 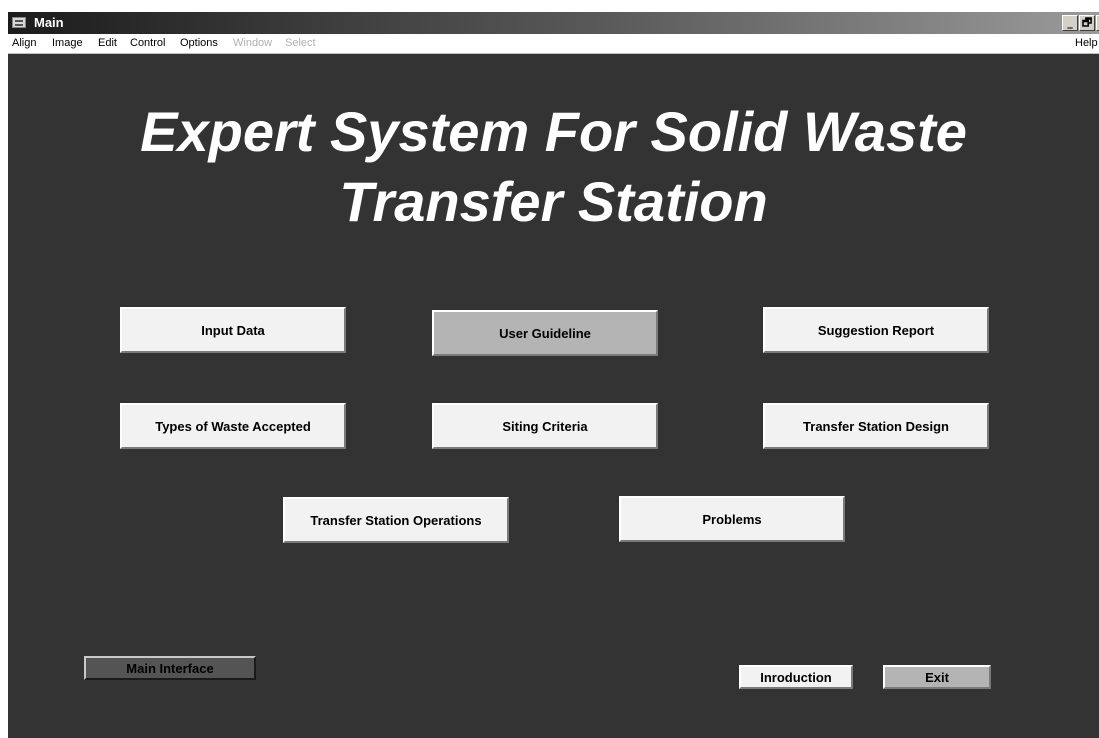 What do you see at coordinates (876, 330) in the screenshot?
I see `suggestion-report-button: Suggestion Report` at bounding box center [876, 330].